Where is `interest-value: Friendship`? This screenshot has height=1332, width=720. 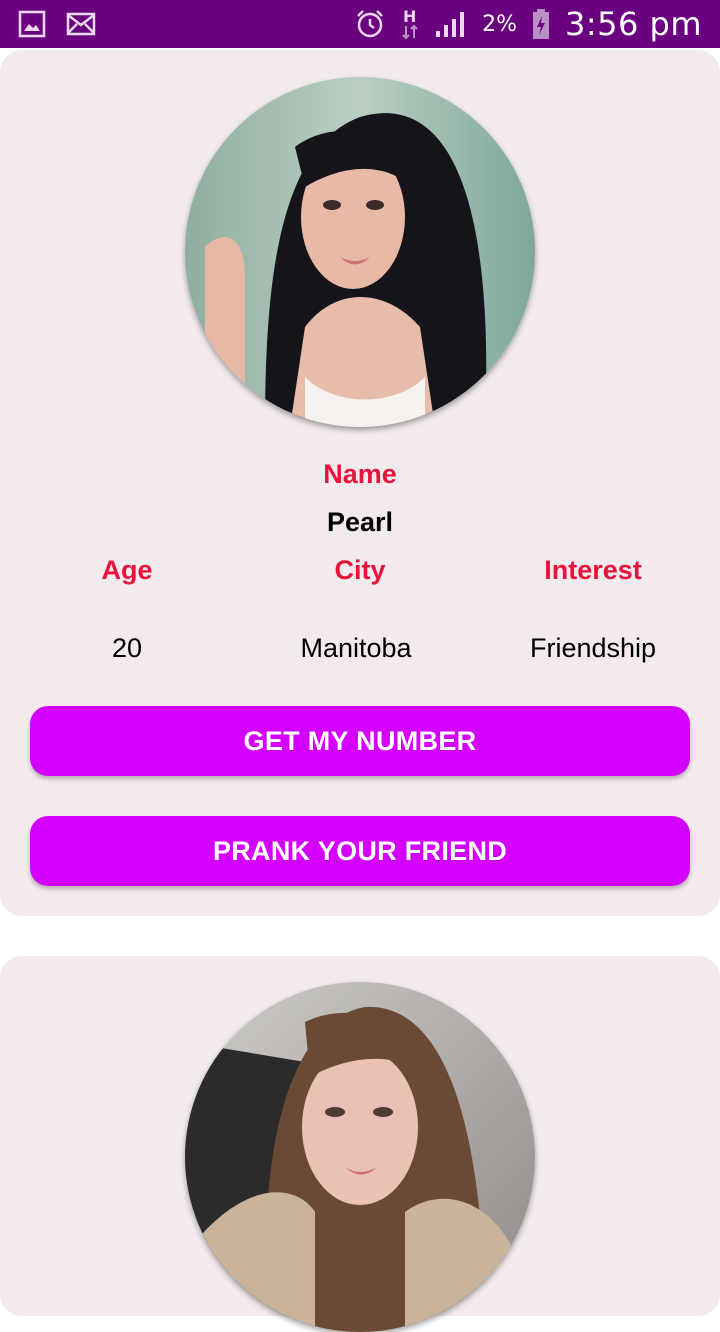 interest-value: Friendship is located at coordinates (593, 648).